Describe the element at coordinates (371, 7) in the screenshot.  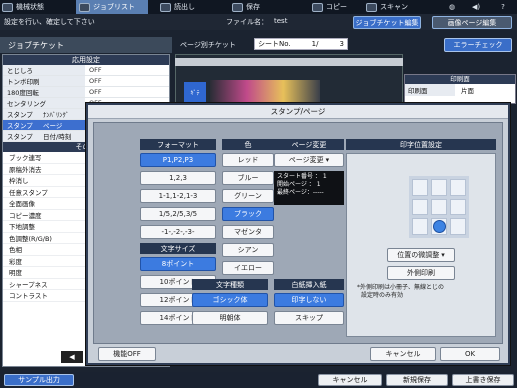
I see `scan-icon` at that location.